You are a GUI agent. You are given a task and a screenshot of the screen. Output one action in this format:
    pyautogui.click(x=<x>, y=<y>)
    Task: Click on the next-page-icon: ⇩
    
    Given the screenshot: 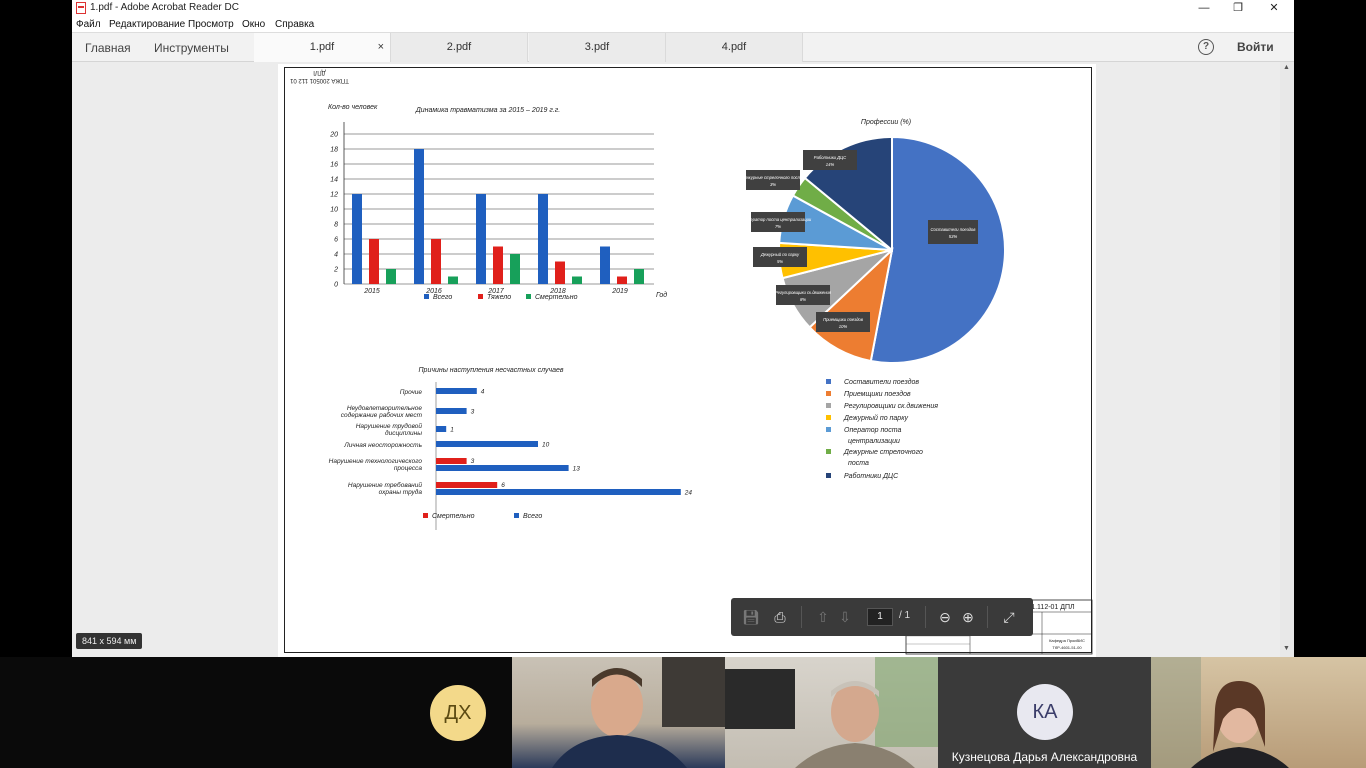 What is the action you would take?
    pyautogui.click(x=845, y=617)
    